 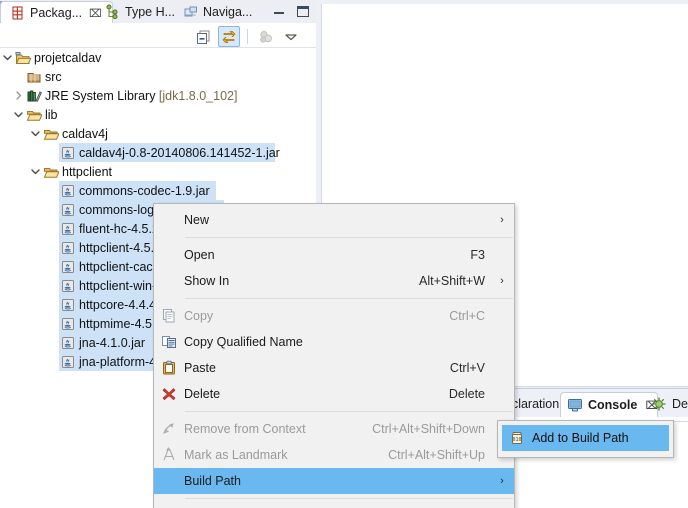 I want to click on maximize-icon, so click(x=303, y=11).